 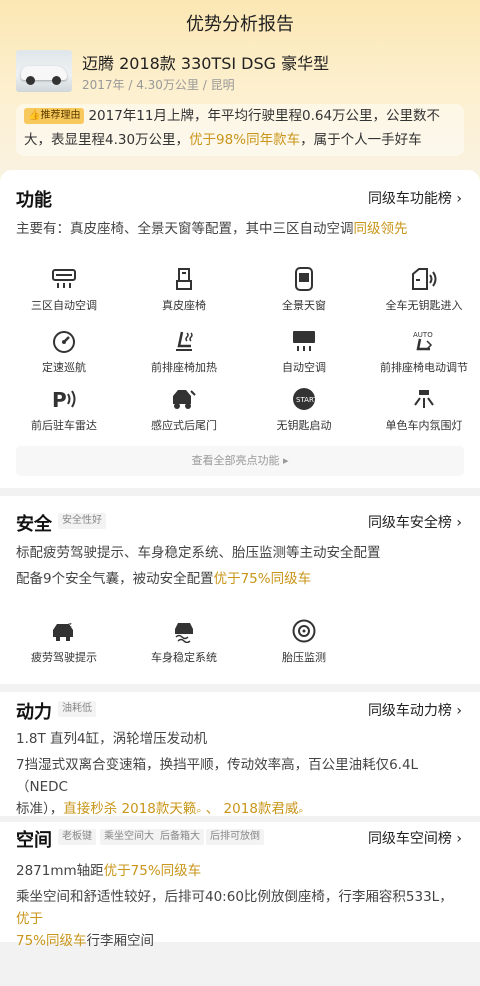 What do you see at coordinates (198, 553) in the screenshot?
I see `safety-line-1: 标配疲劳驾驶提示、车身稳定系统、胎压监测等主动安全配置` at bounding box center [198, 553].